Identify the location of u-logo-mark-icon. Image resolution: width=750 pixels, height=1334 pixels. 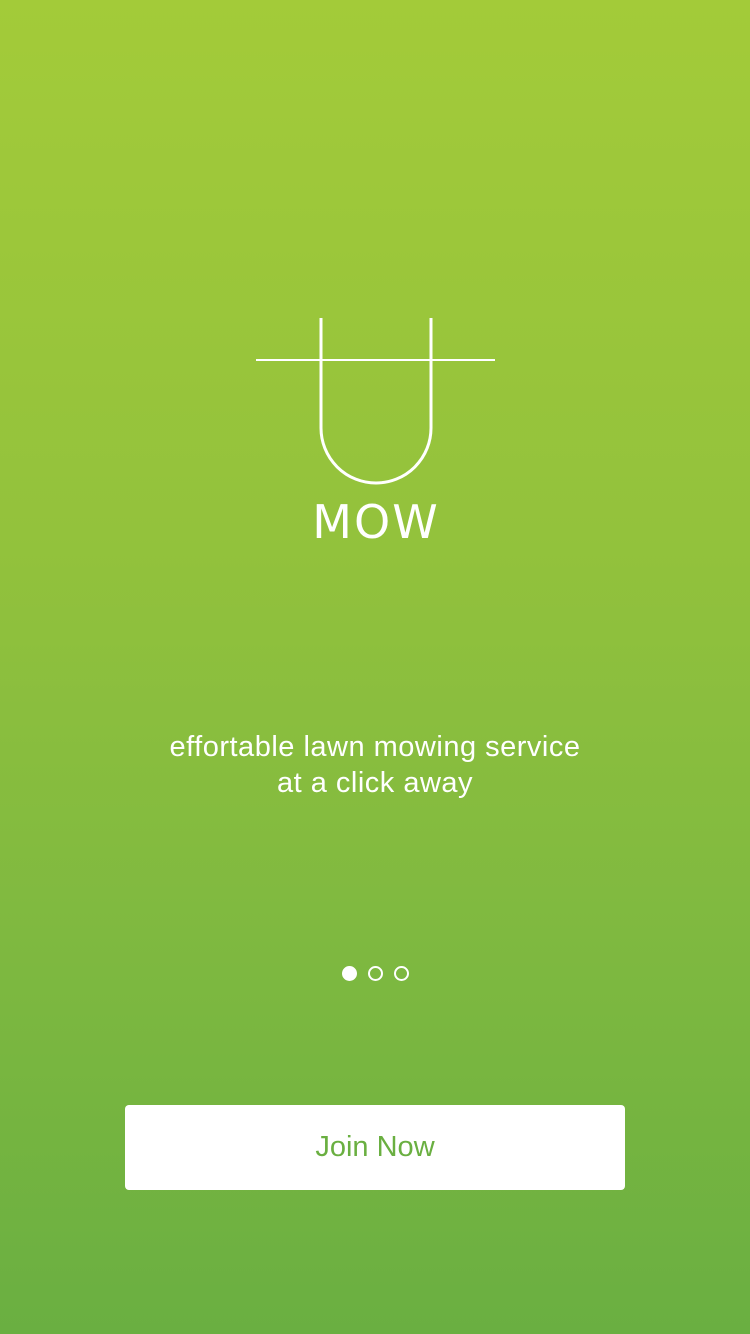
(375, 401).